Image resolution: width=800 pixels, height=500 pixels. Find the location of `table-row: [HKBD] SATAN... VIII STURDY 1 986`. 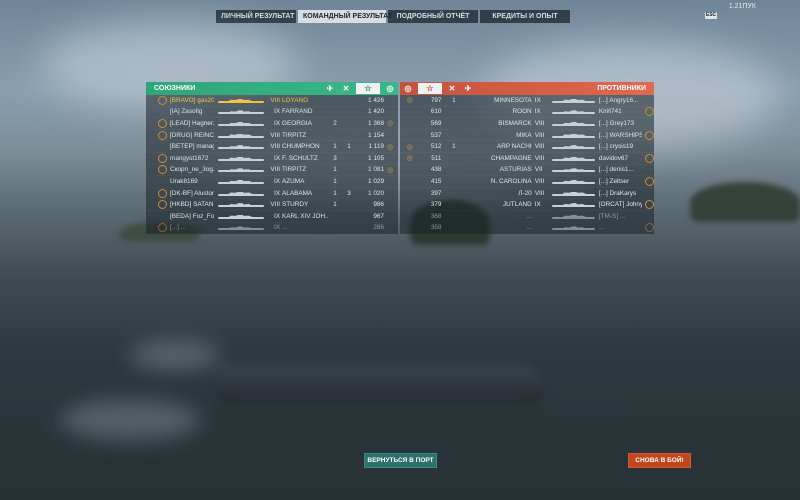

table-row: [HKBD] SATAN... VIII STURDY 1 986 is located at coordinates (272, 205).